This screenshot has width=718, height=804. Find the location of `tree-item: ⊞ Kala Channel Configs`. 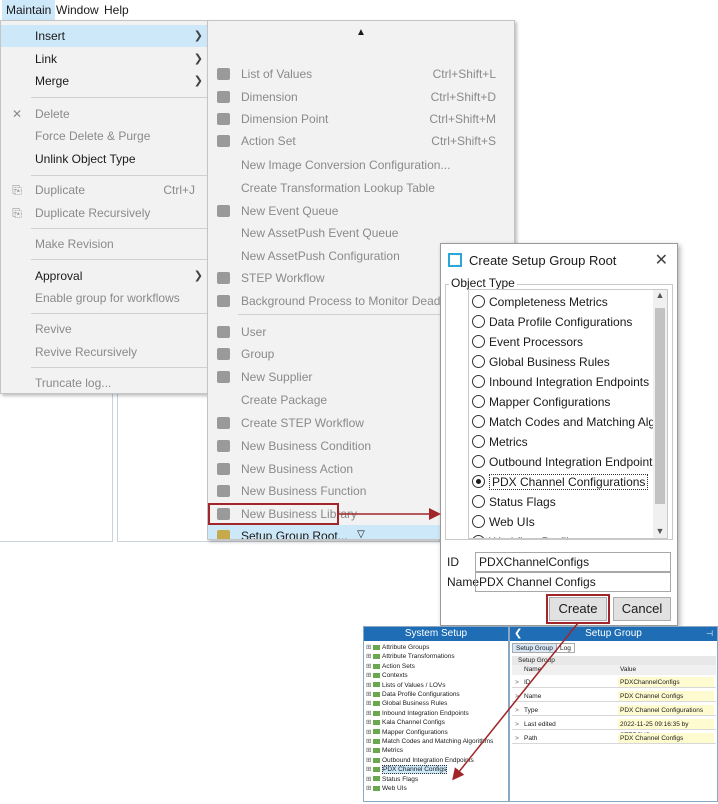

tree-item: ⊞ Kala Channel Configs is located at coordinates (405, 723).